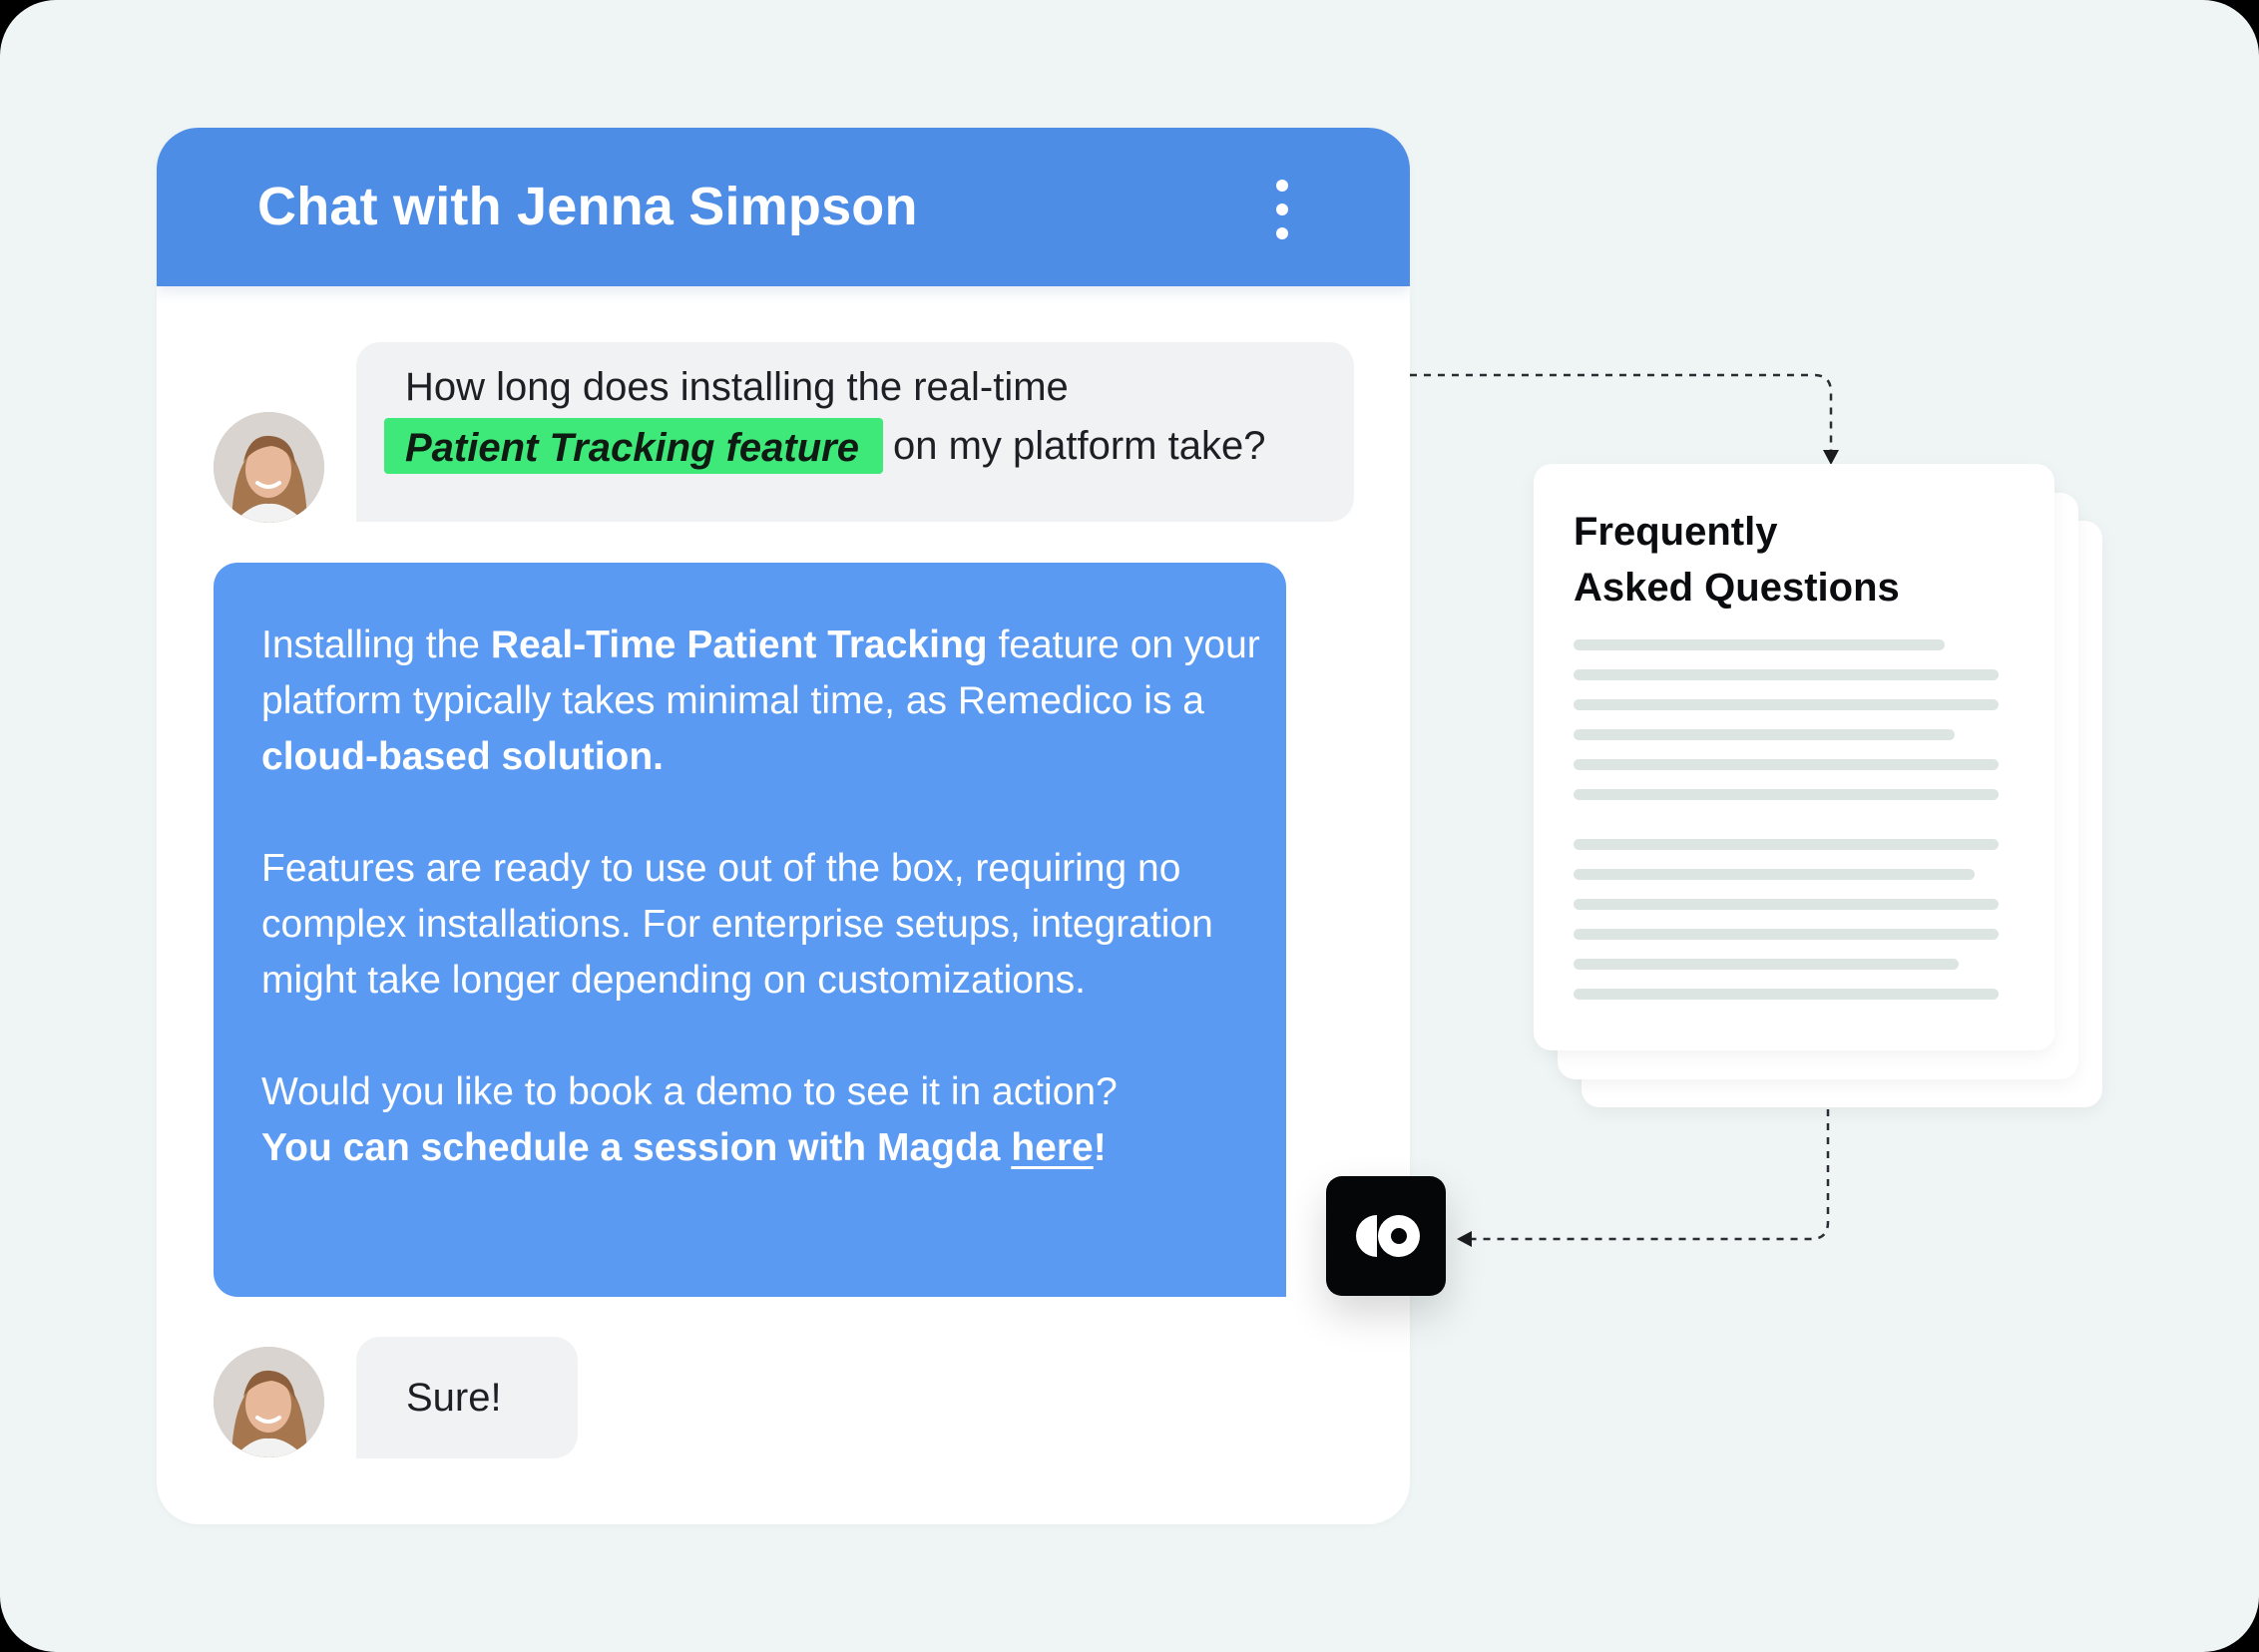  I want to click on highlighted-keyword: Patient Tracking feature, so click(633, 446).